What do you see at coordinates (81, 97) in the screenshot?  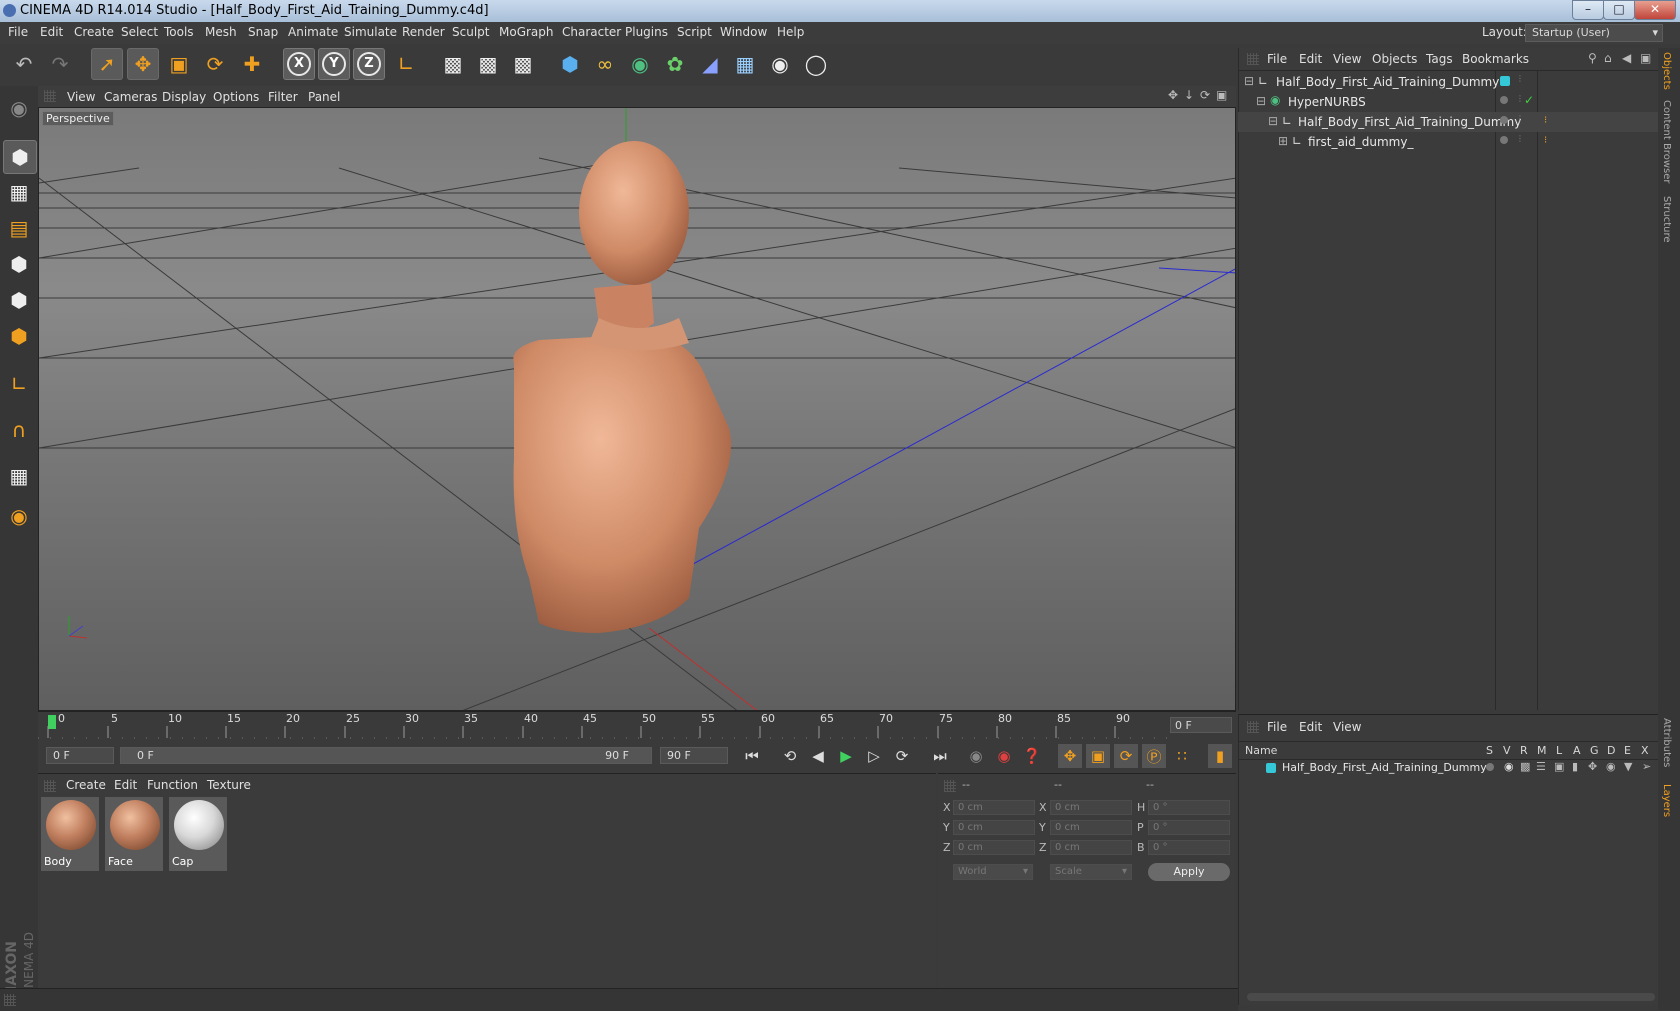 I see `viewport-menu-view: View` at bounding box center [81, 97].